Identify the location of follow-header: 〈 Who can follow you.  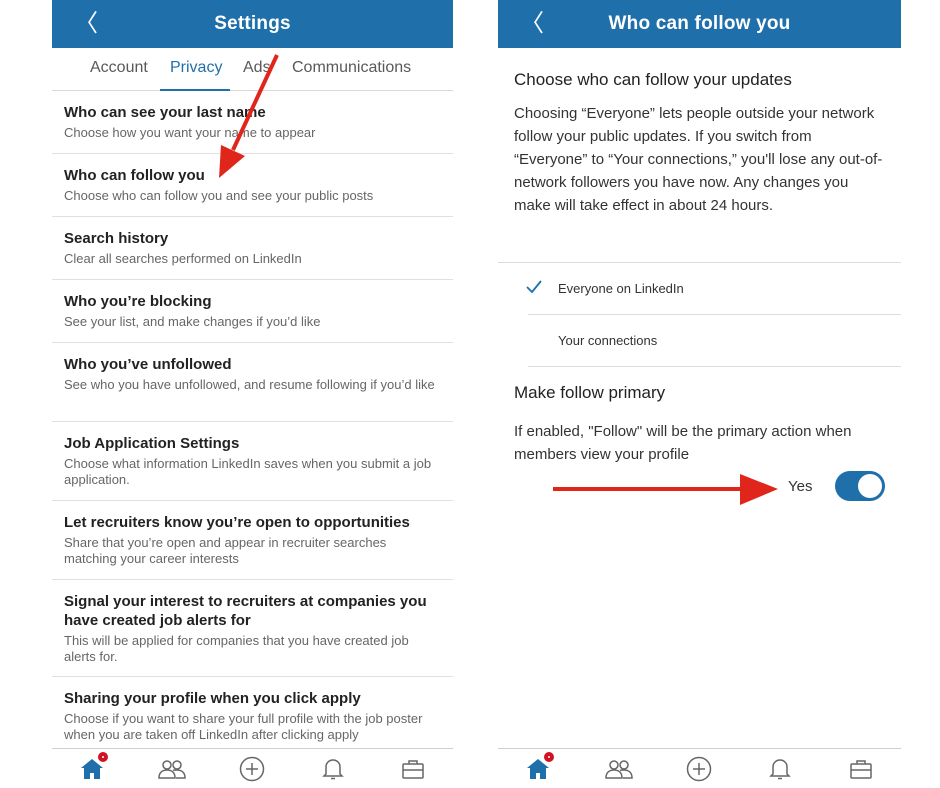
(699, 24).